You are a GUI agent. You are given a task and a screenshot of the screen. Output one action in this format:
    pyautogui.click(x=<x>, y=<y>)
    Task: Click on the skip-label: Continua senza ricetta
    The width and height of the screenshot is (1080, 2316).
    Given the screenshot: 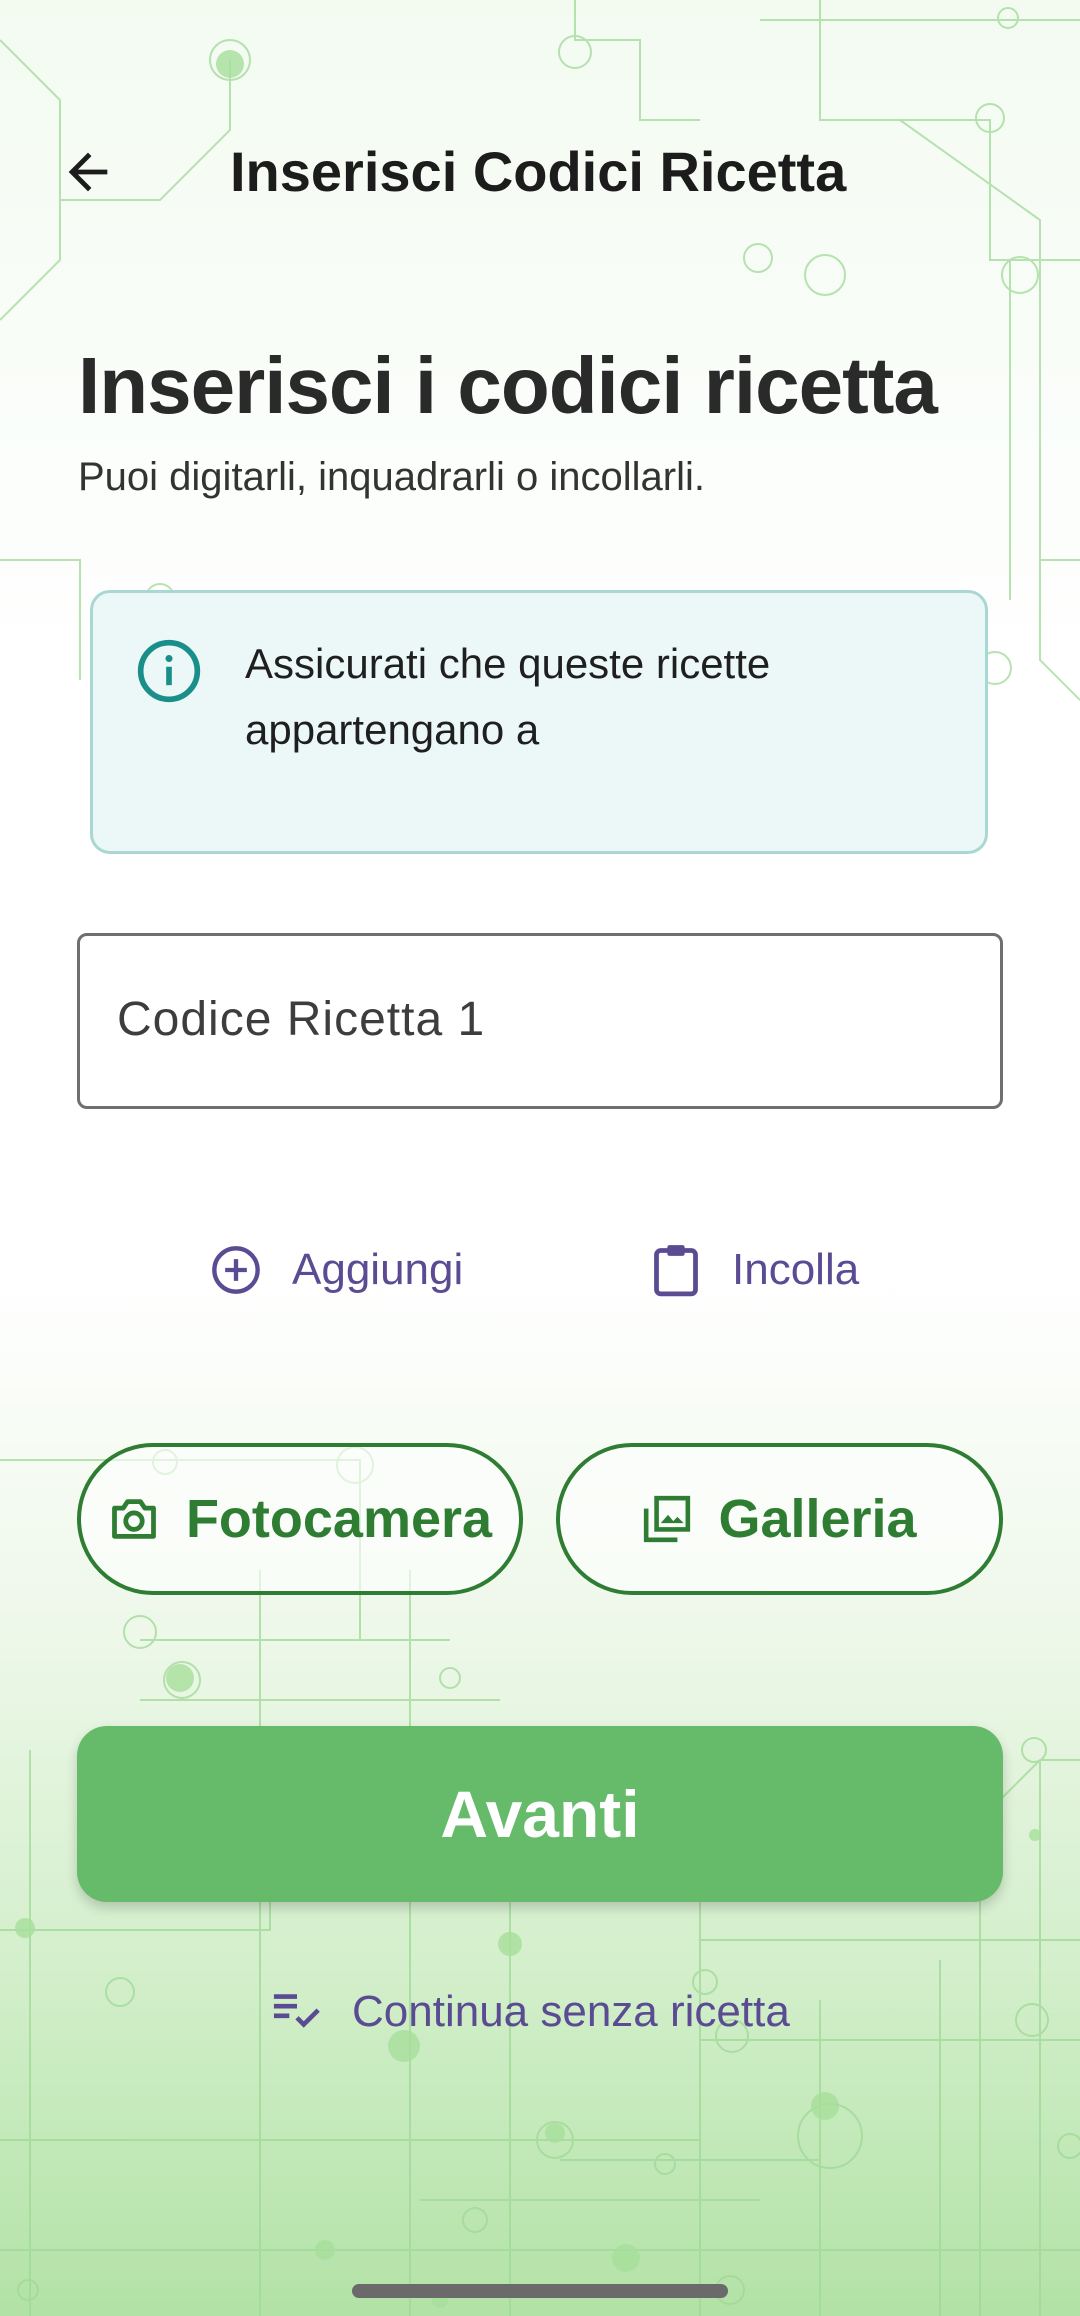 What is the action you would take?
    pyautogui.click(x=571, y=2011)
    